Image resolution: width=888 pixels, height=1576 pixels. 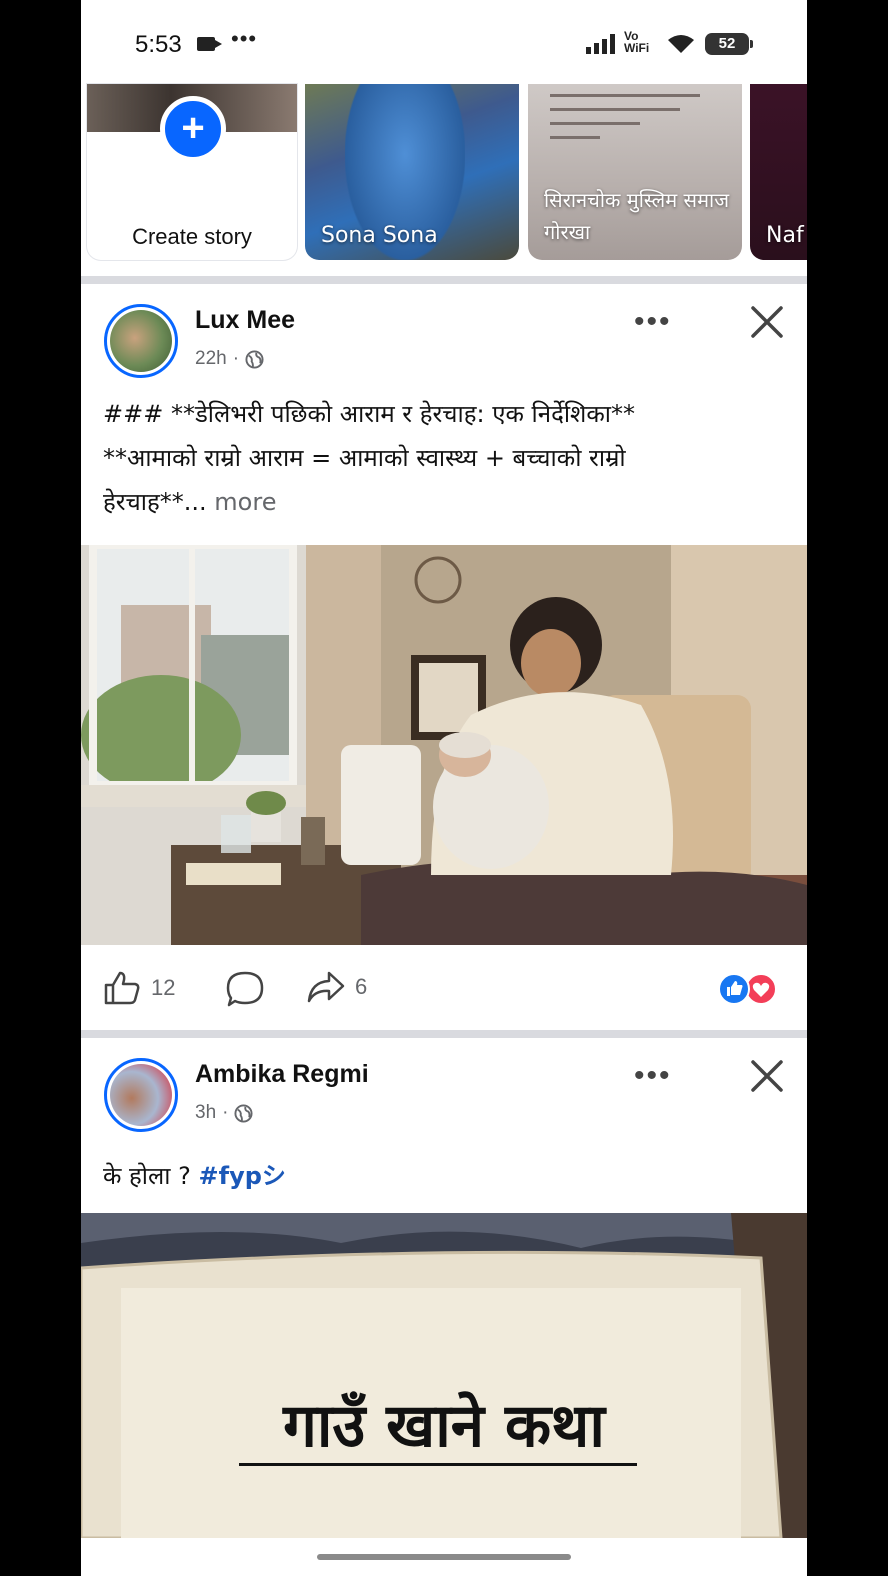 What do you see at coordinates (151, 1176) in the screenshot?
I see `post-text-body: के होला ?` at bounding box center [151, 1176].